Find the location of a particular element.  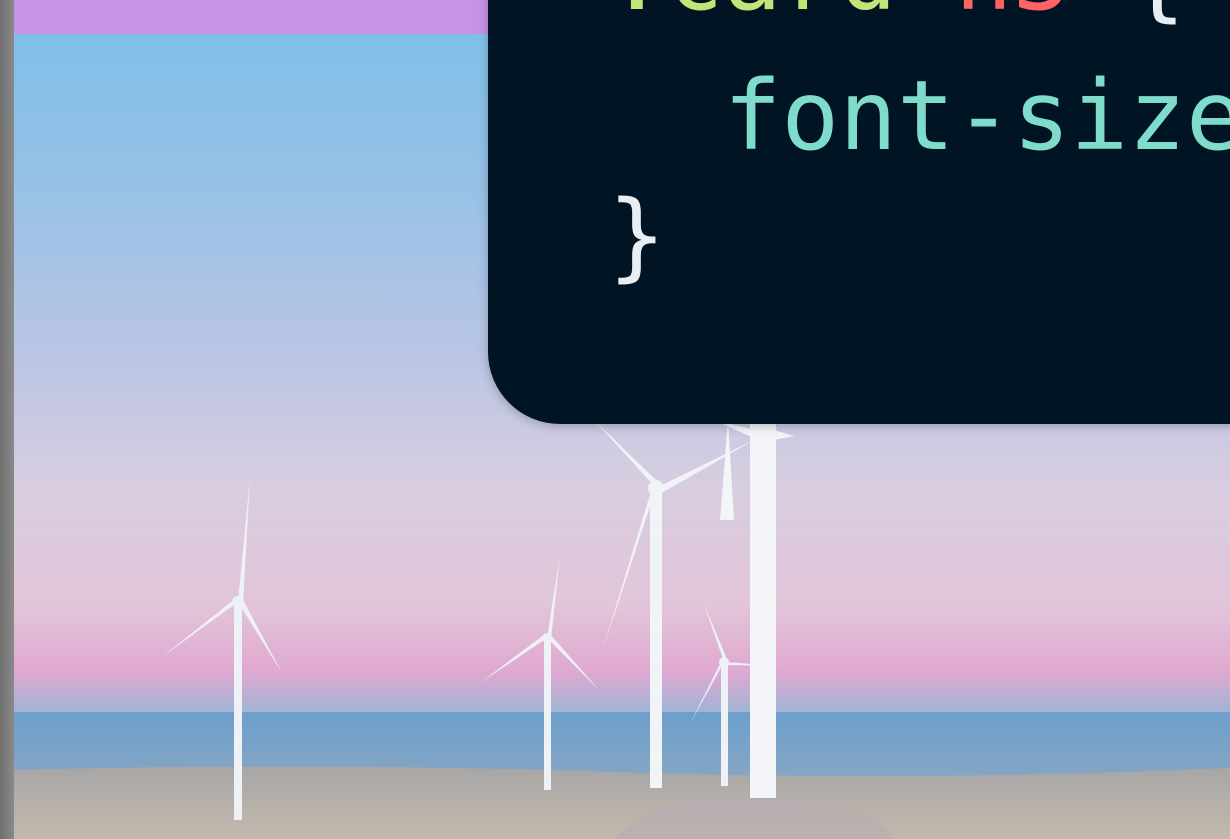

ground is located at coordinates (622, 802).